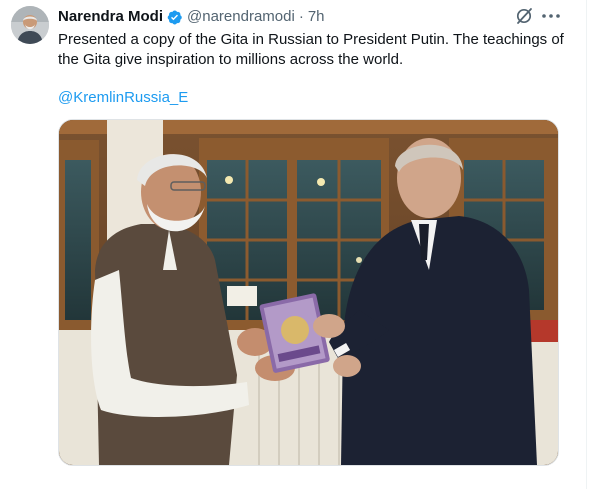  What do you see at coordinates (241, 17) in the screenshot?
I see `author-handle: @narendramodi` at bounding box center [241, 17].